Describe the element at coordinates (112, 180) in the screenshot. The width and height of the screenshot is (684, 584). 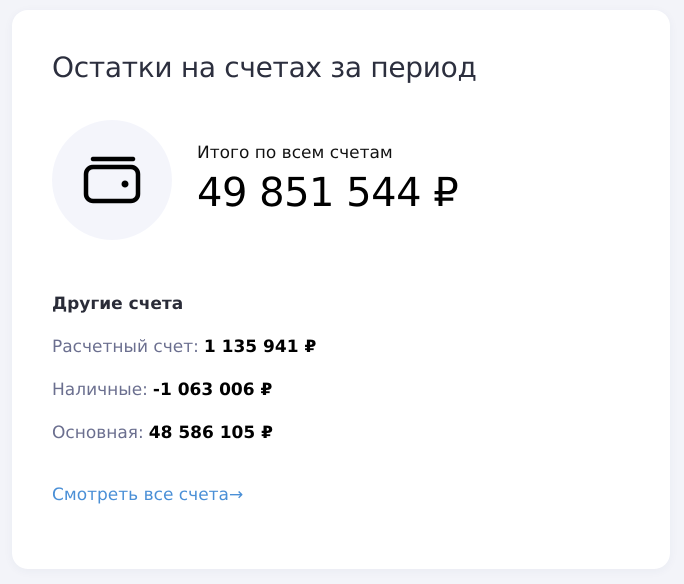
I see `wallet-icon` at that location.